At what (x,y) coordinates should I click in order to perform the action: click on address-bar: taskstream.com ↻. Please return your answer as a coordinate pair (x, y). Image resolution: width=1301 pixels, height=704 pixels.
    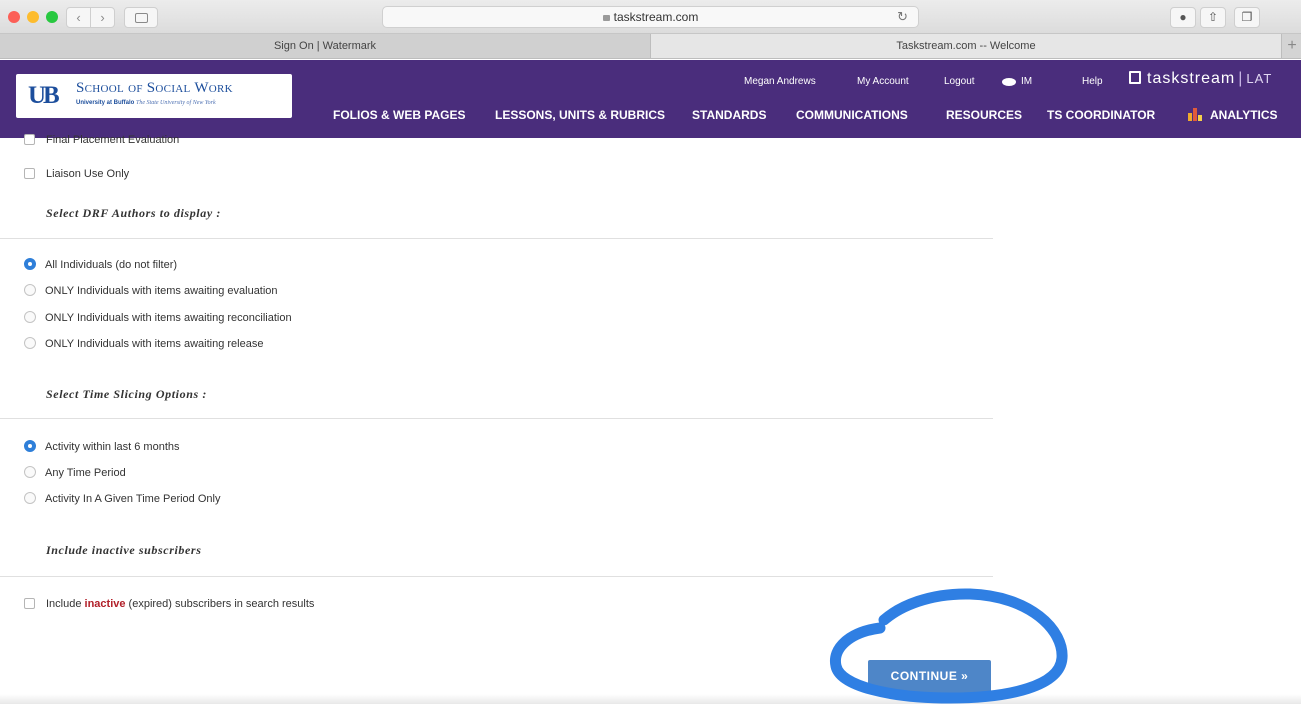
    Looking at the image, I should click on (650, 17).